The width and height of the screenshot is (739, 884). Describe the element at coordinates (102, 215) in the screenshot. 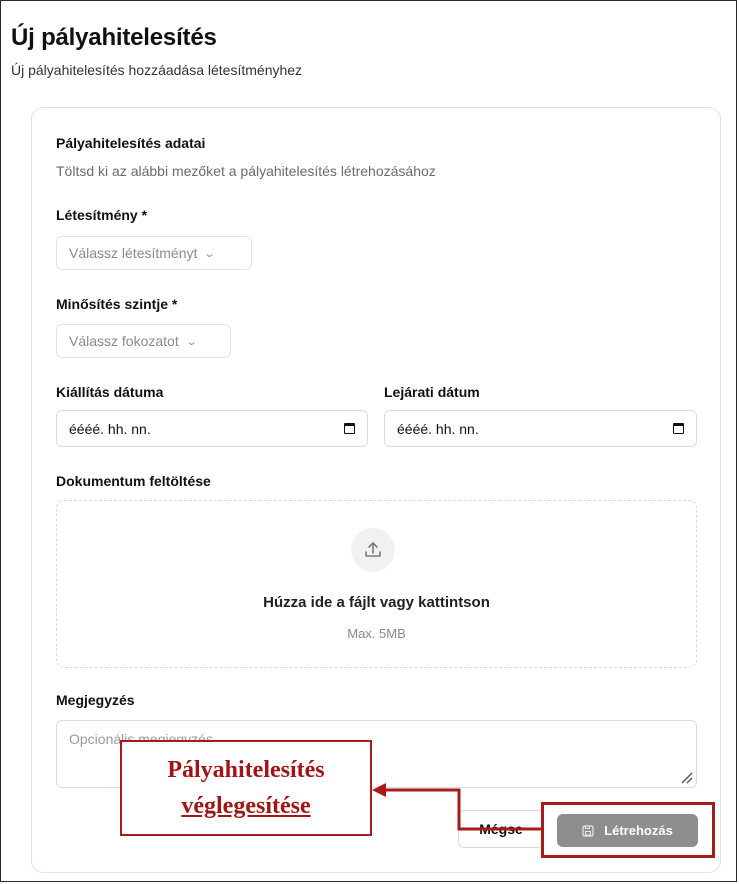

I see `facility-label: Létesítmény *` at that location.